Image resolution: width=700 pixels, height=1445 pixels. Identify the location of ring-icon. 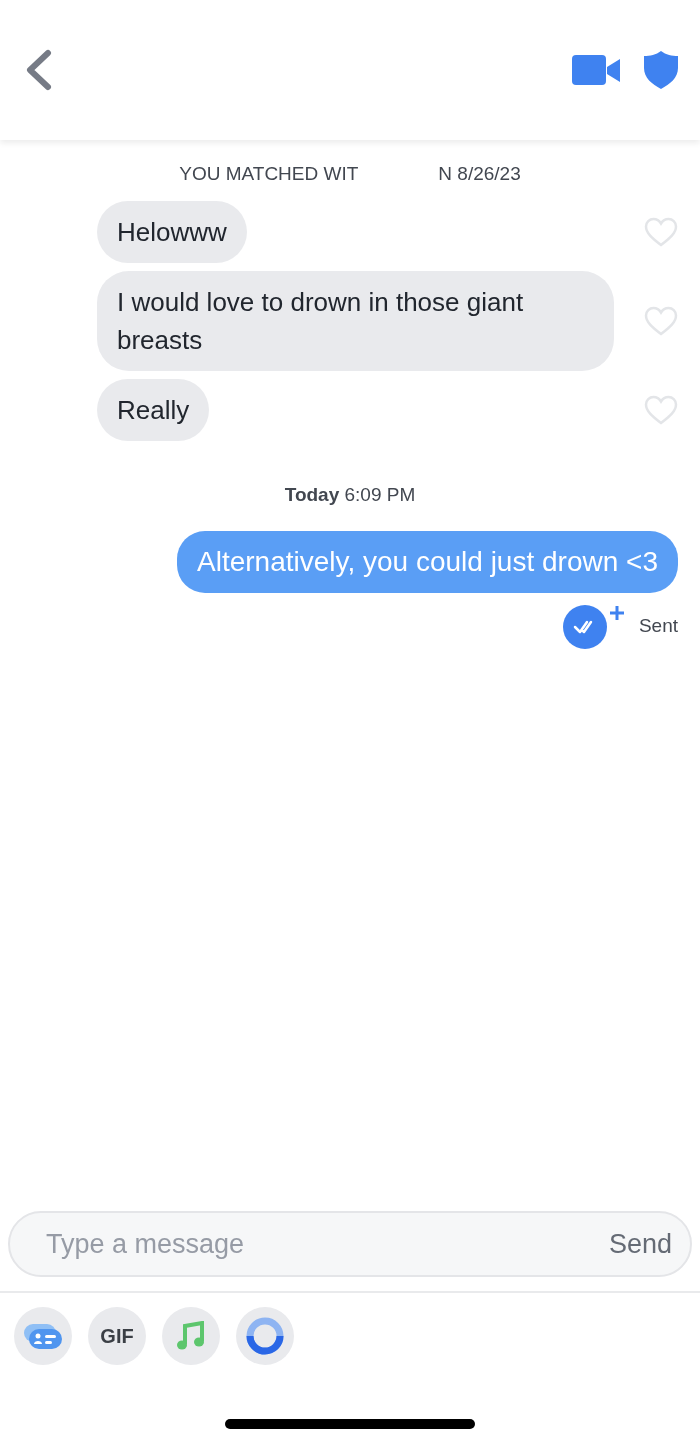
(265, 1336).